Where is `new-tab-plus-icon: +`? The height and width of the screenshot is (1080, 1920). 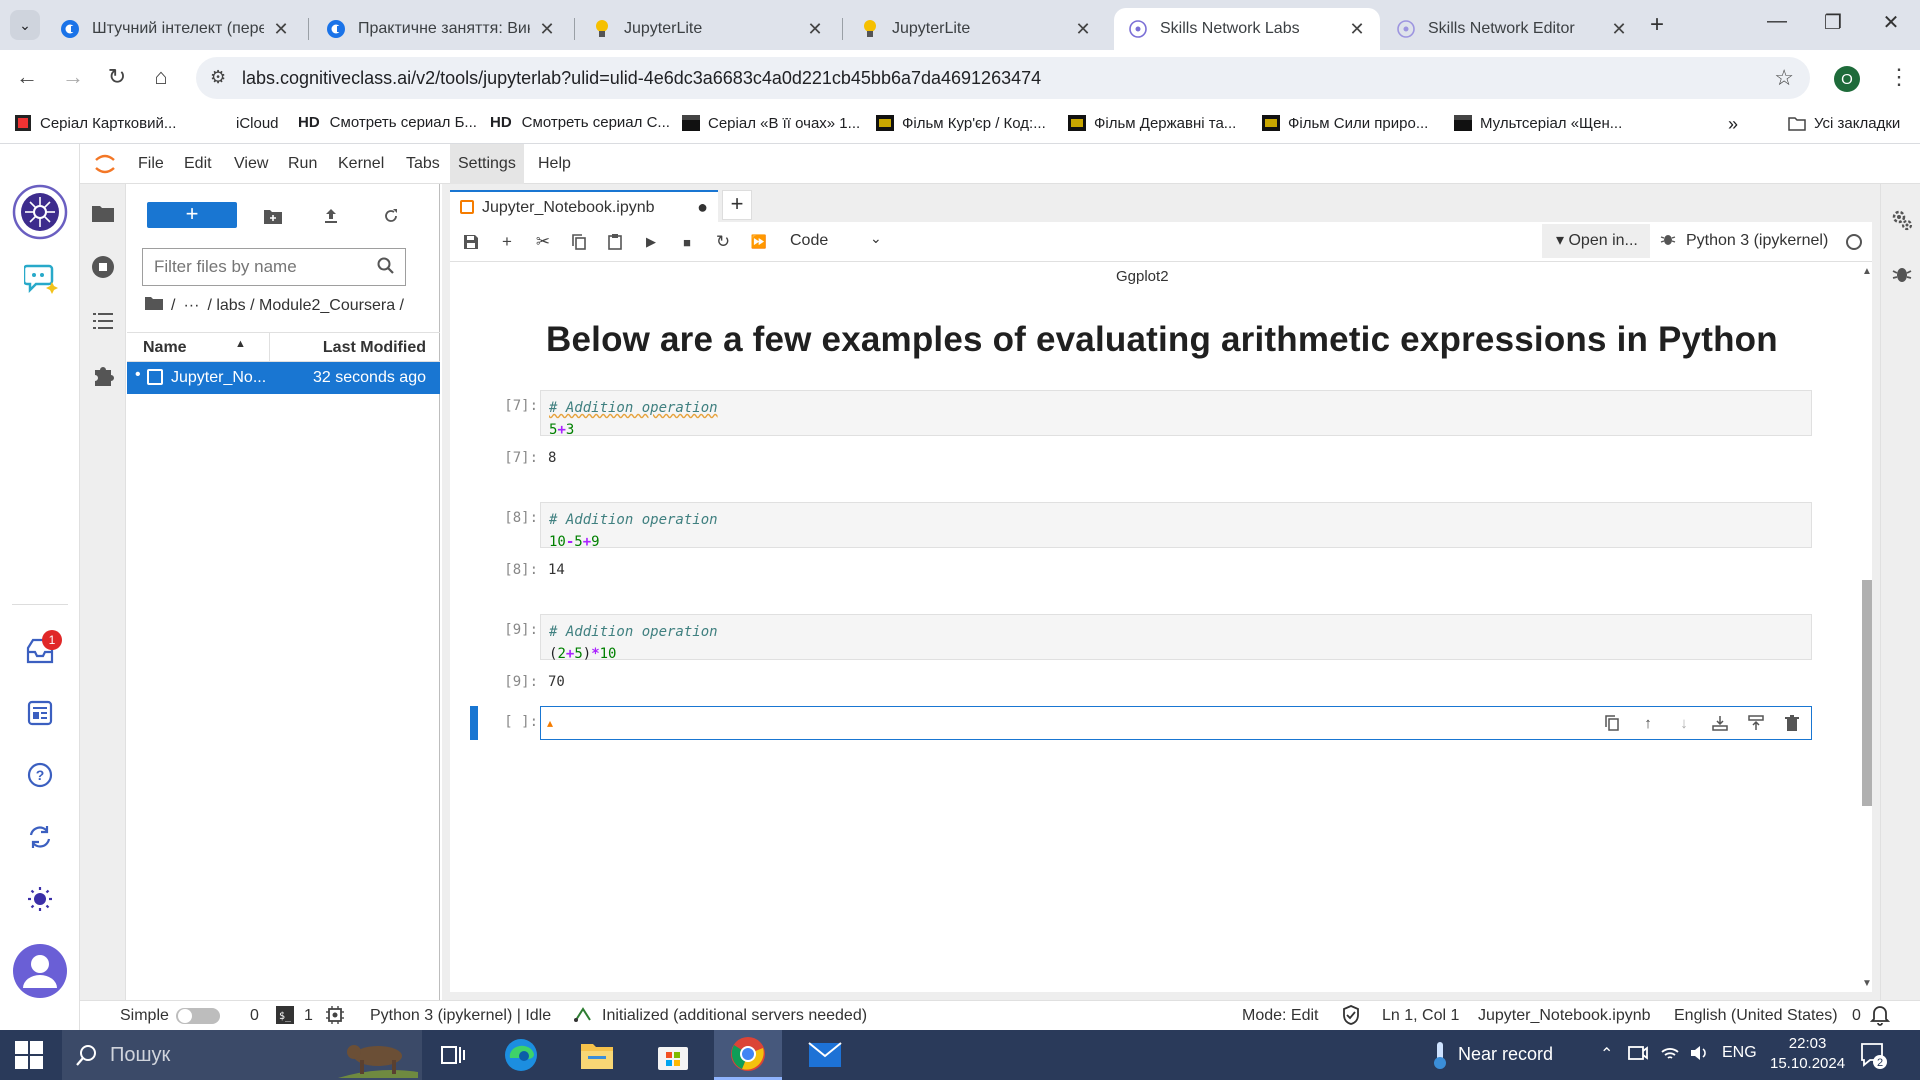
new-tab-plus-icon: + is located at coordinates (1657, 25).